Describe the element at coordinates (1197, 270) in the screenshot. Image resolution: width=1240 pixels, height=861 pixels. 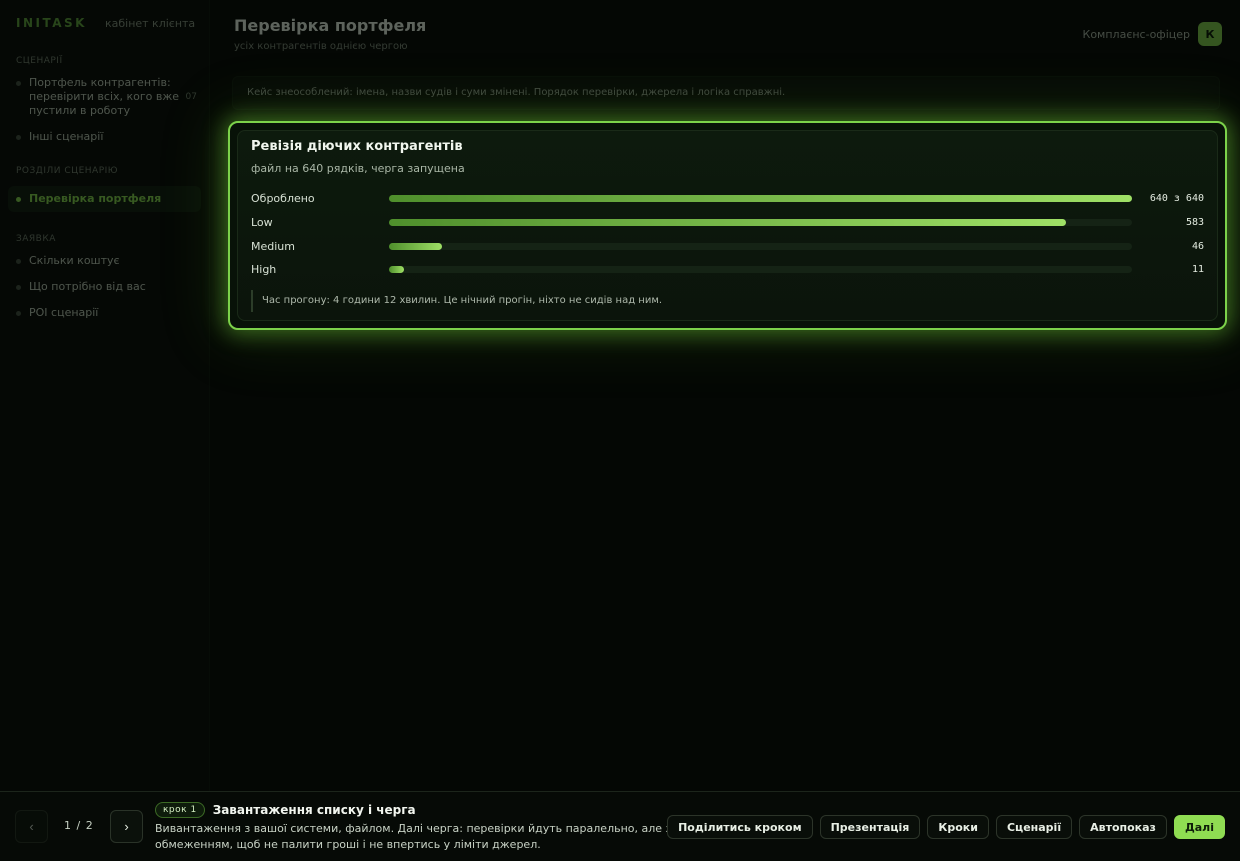
I see `progress-value: 11` at that location.